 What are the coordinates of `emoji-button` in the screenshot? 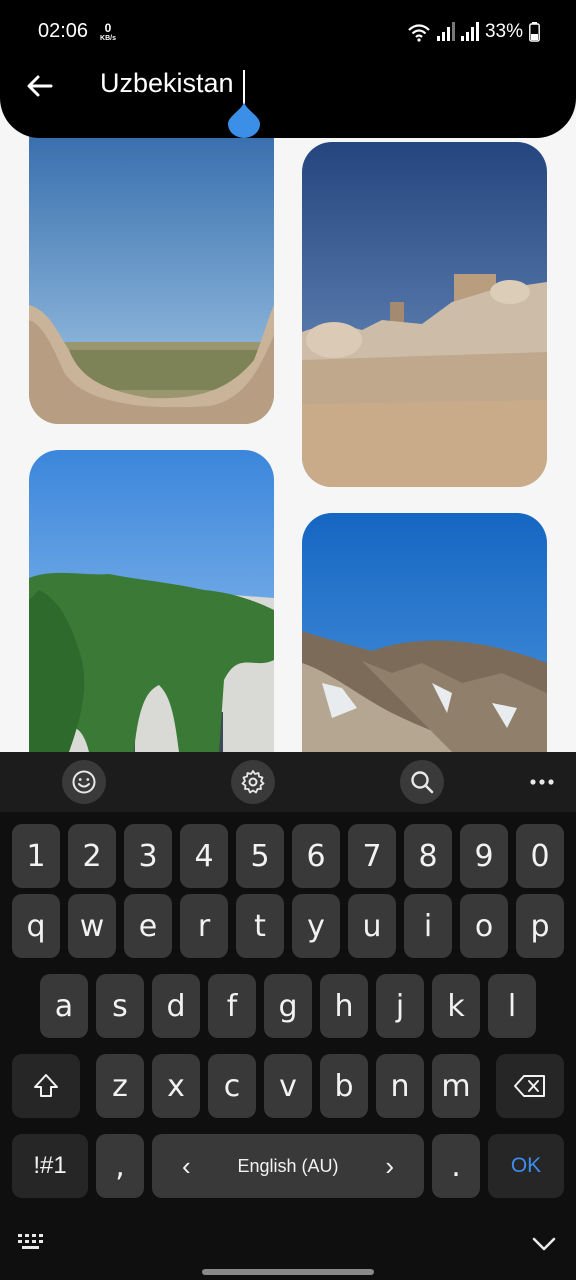 It's located at (84, 782).